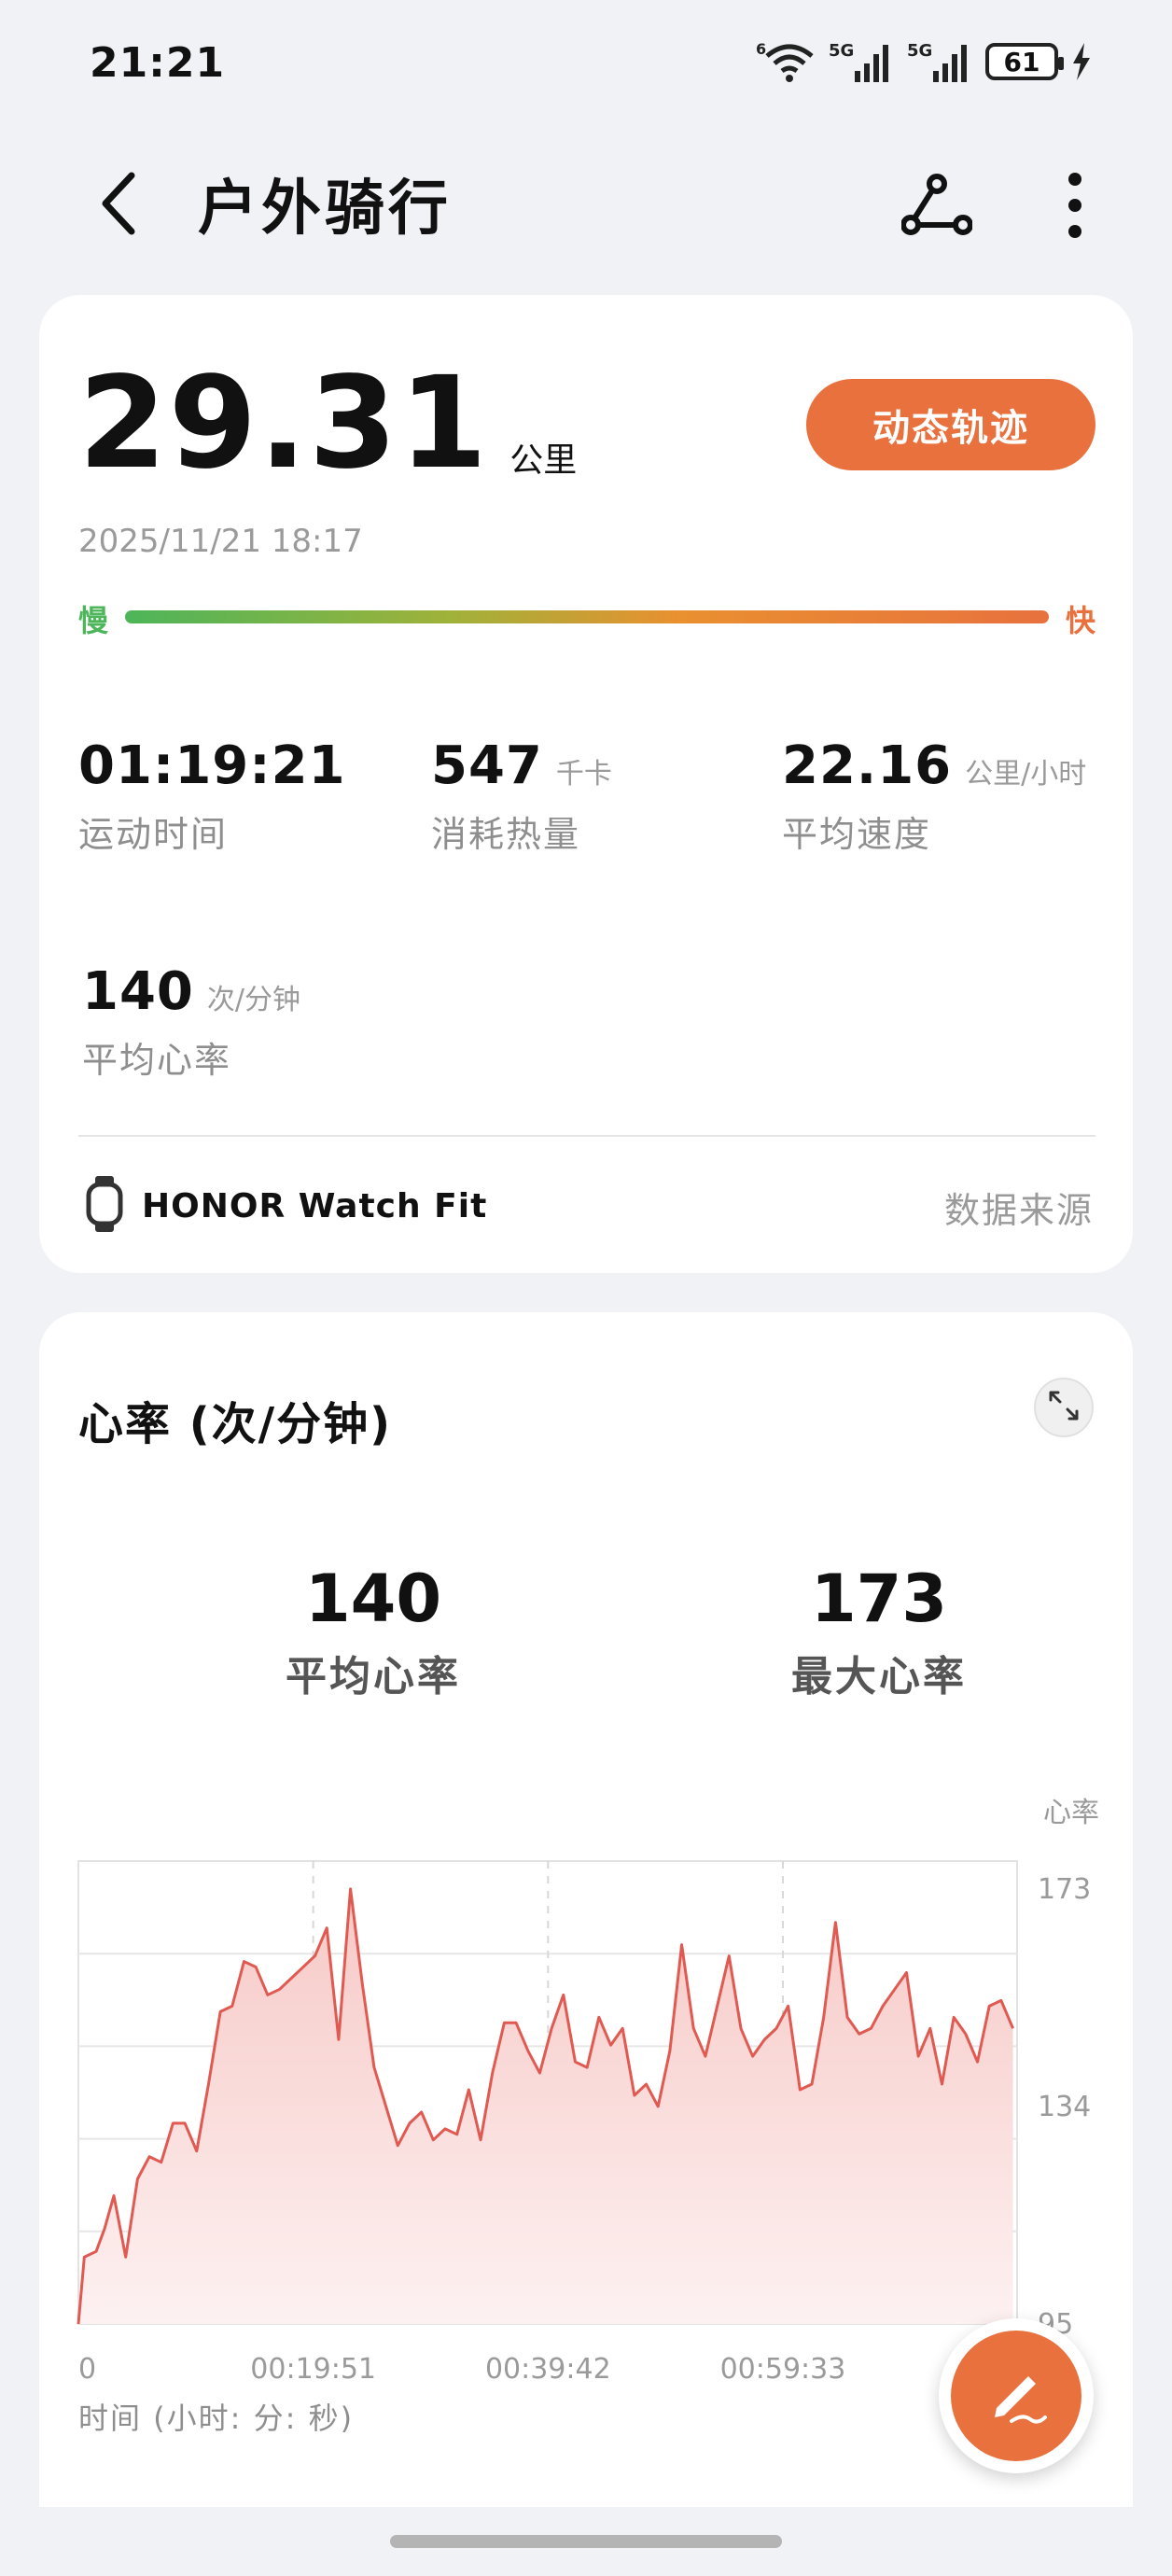 This screenshot has height=2576, width=1172. I want to click on back-button, so click(118, 205).